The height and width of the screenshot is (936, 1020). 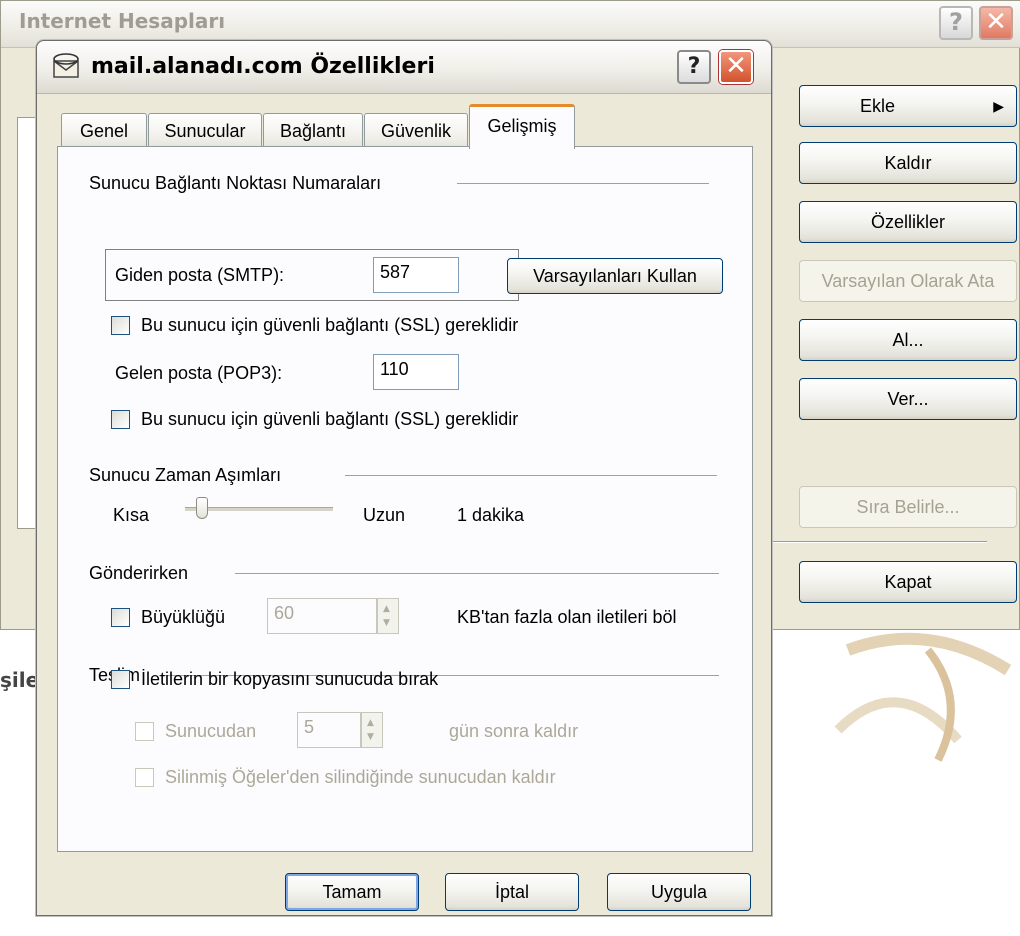 I want to click on timeouts-divider, so click(x=531, y=475).